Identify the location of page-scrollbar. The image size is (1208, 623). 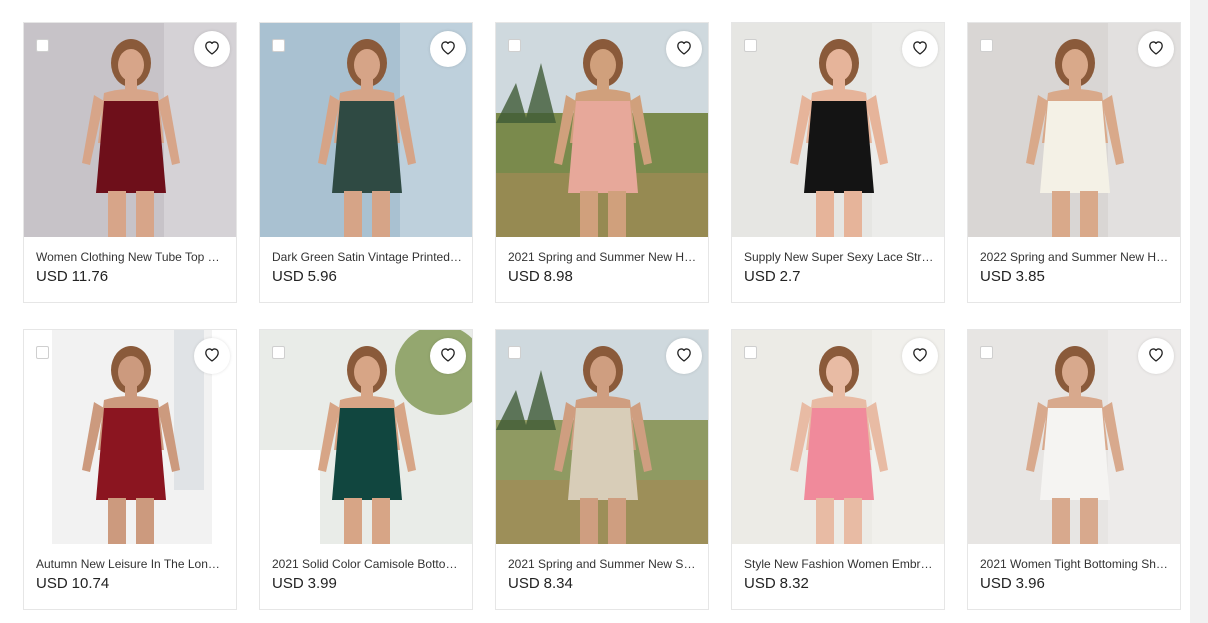
(1199, 311).